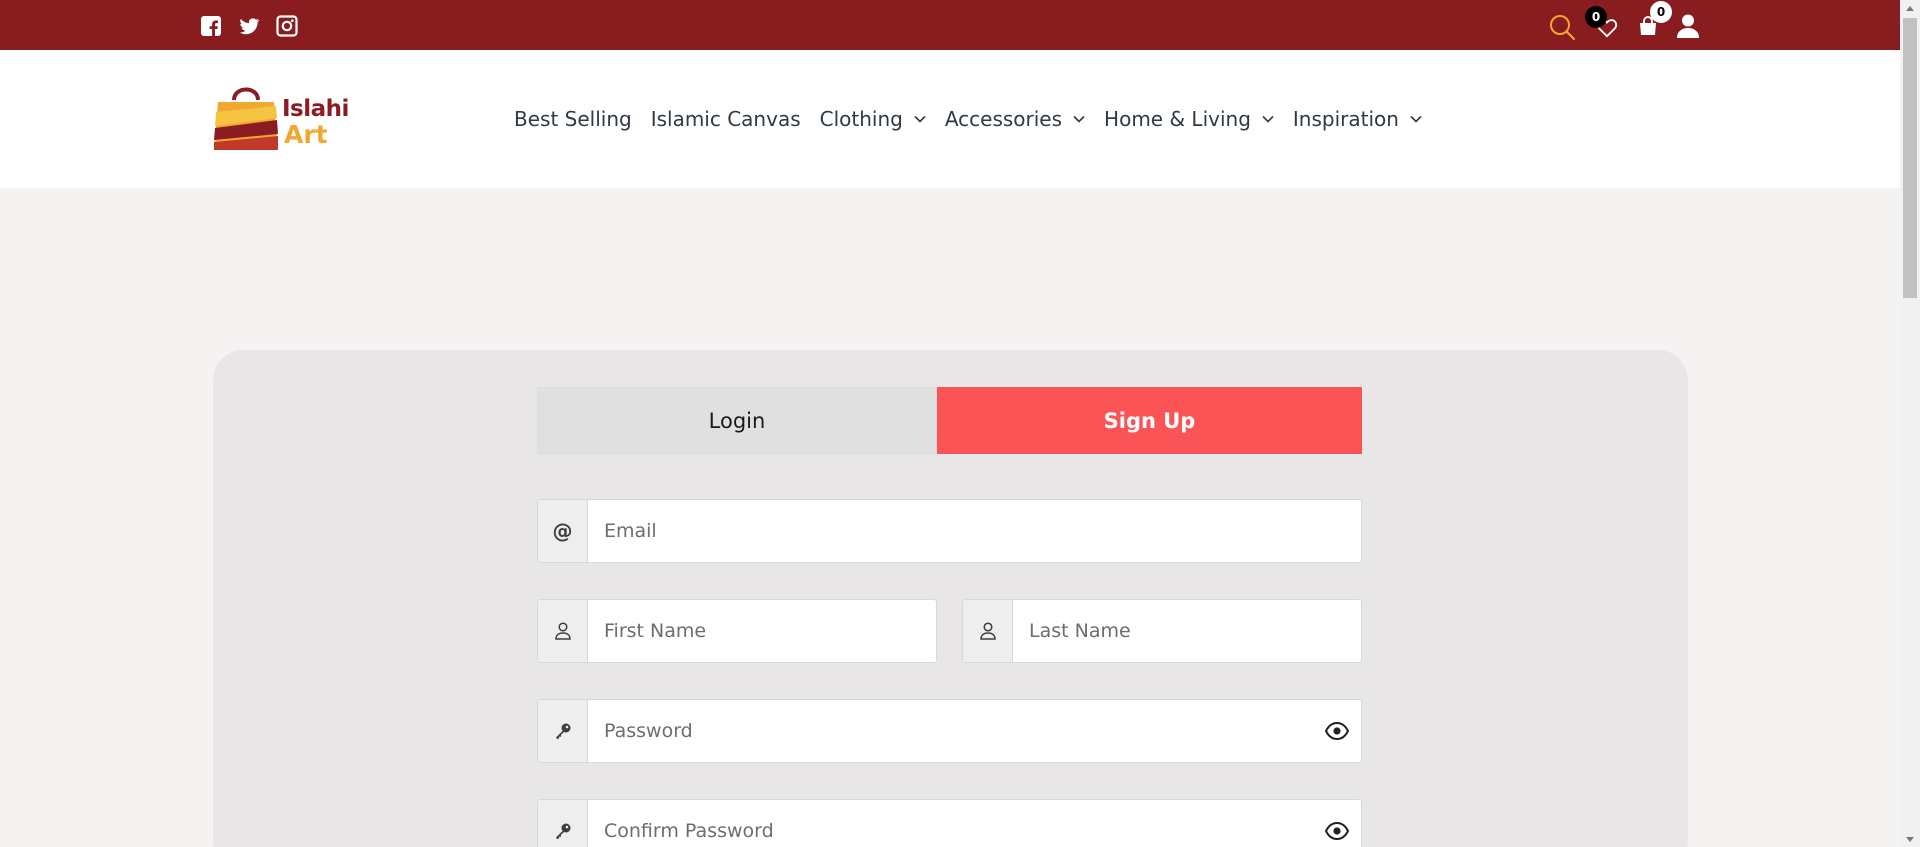 This screenshot has width=1920, height=847. I want to click on nav-label: Islamic Canvas, so click(725, 119).